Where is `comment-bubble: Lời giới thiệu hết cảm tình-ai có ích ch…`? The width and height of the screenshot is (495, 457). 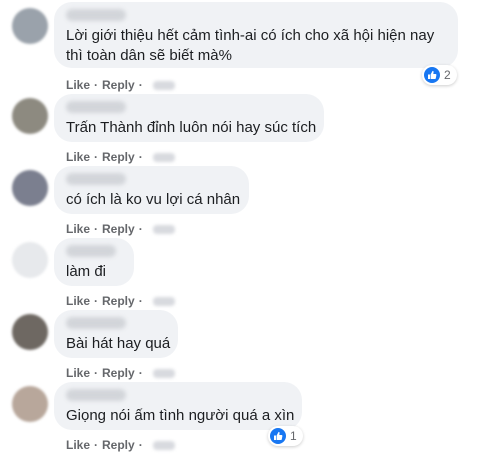 comment-bubble: Lời giới thiệu hết cảm tình-ai có ích ch… is located at coordinates (256, 35).